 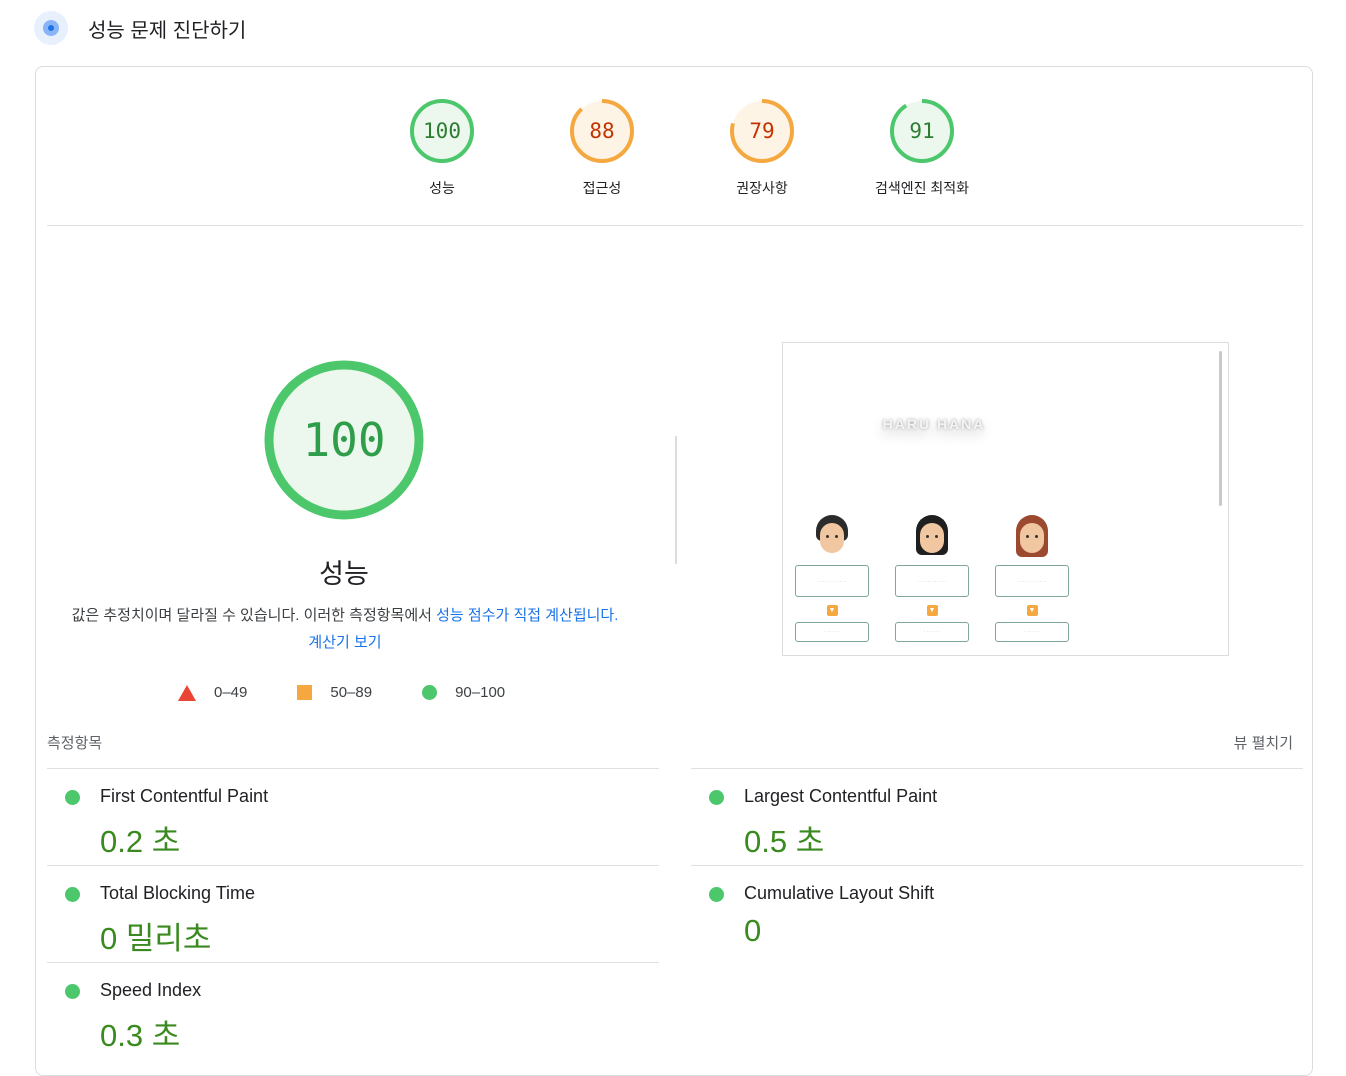 What do you see at coordinates (184, 796) in the screenshot?
I see `metric-name: First Contentful Paint` at bounding box center [184, 796].